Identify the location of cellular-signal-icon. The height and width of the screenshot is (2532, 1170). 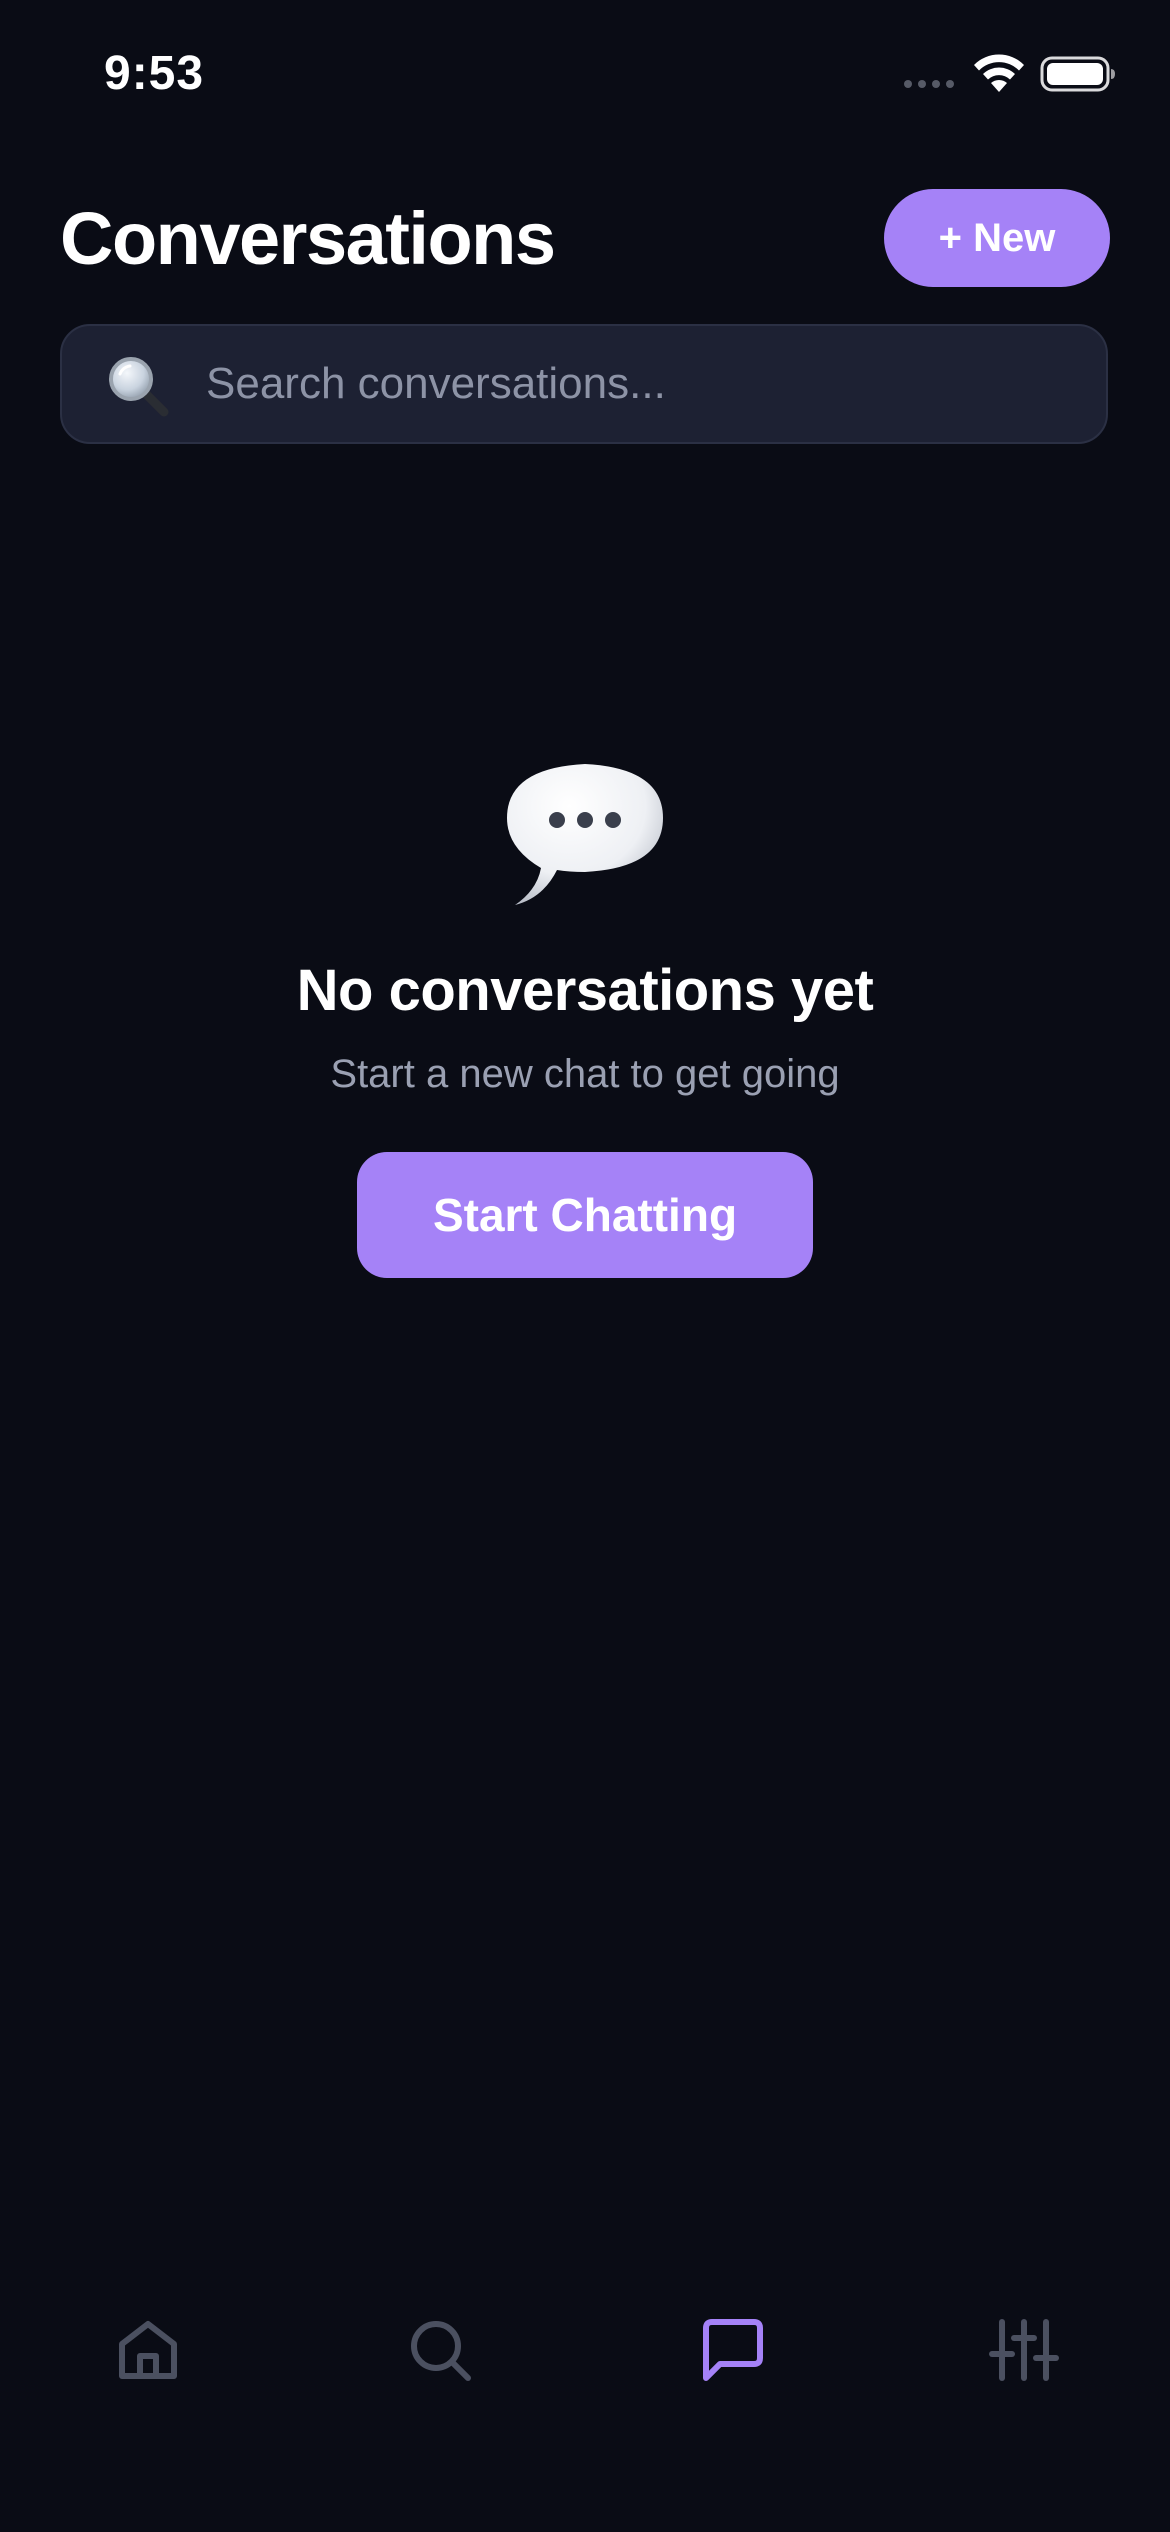
(929, 84).